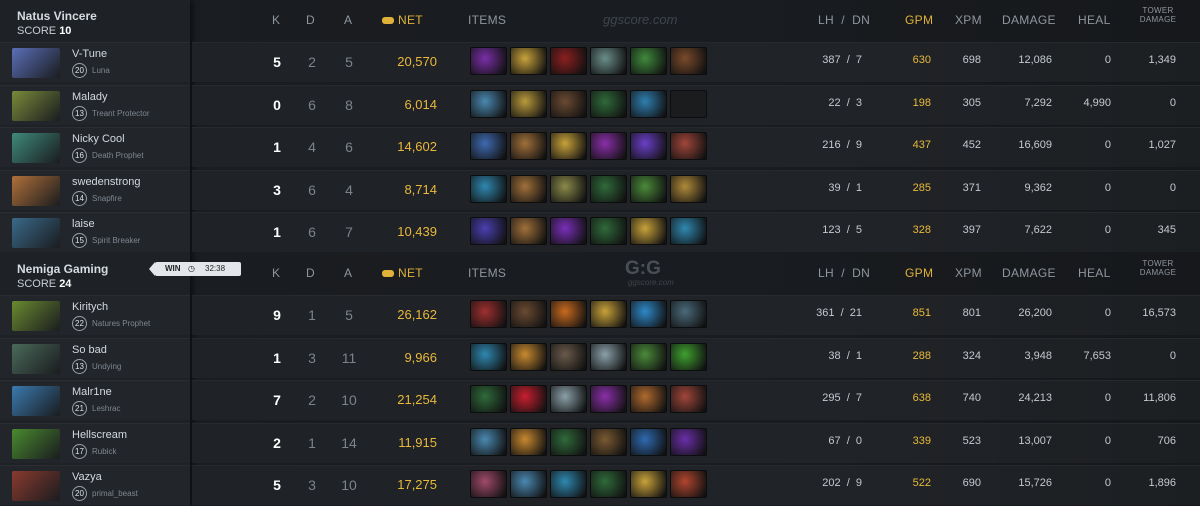  Describe the element at coordinates (89, 350) in the screenshot. I see `player-name: So bad` at that location.